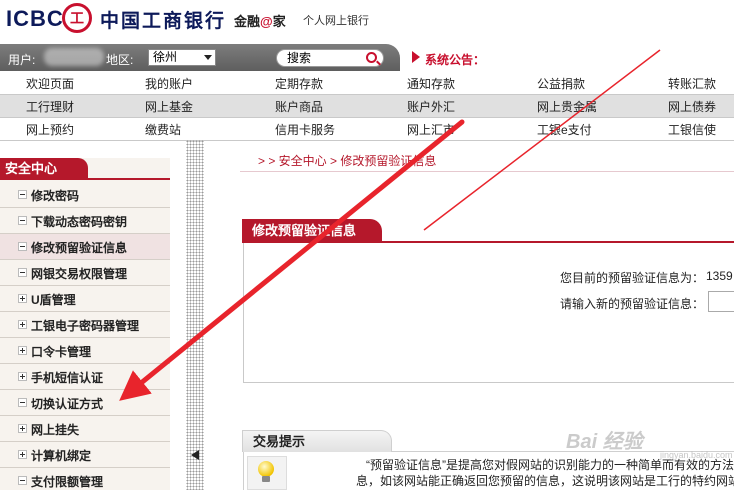  What do you see at coordinates (79, 274) in the screenshot?
I see `sidebar-item-label: 网银交易权限管理` at bounding box center [79, 274].